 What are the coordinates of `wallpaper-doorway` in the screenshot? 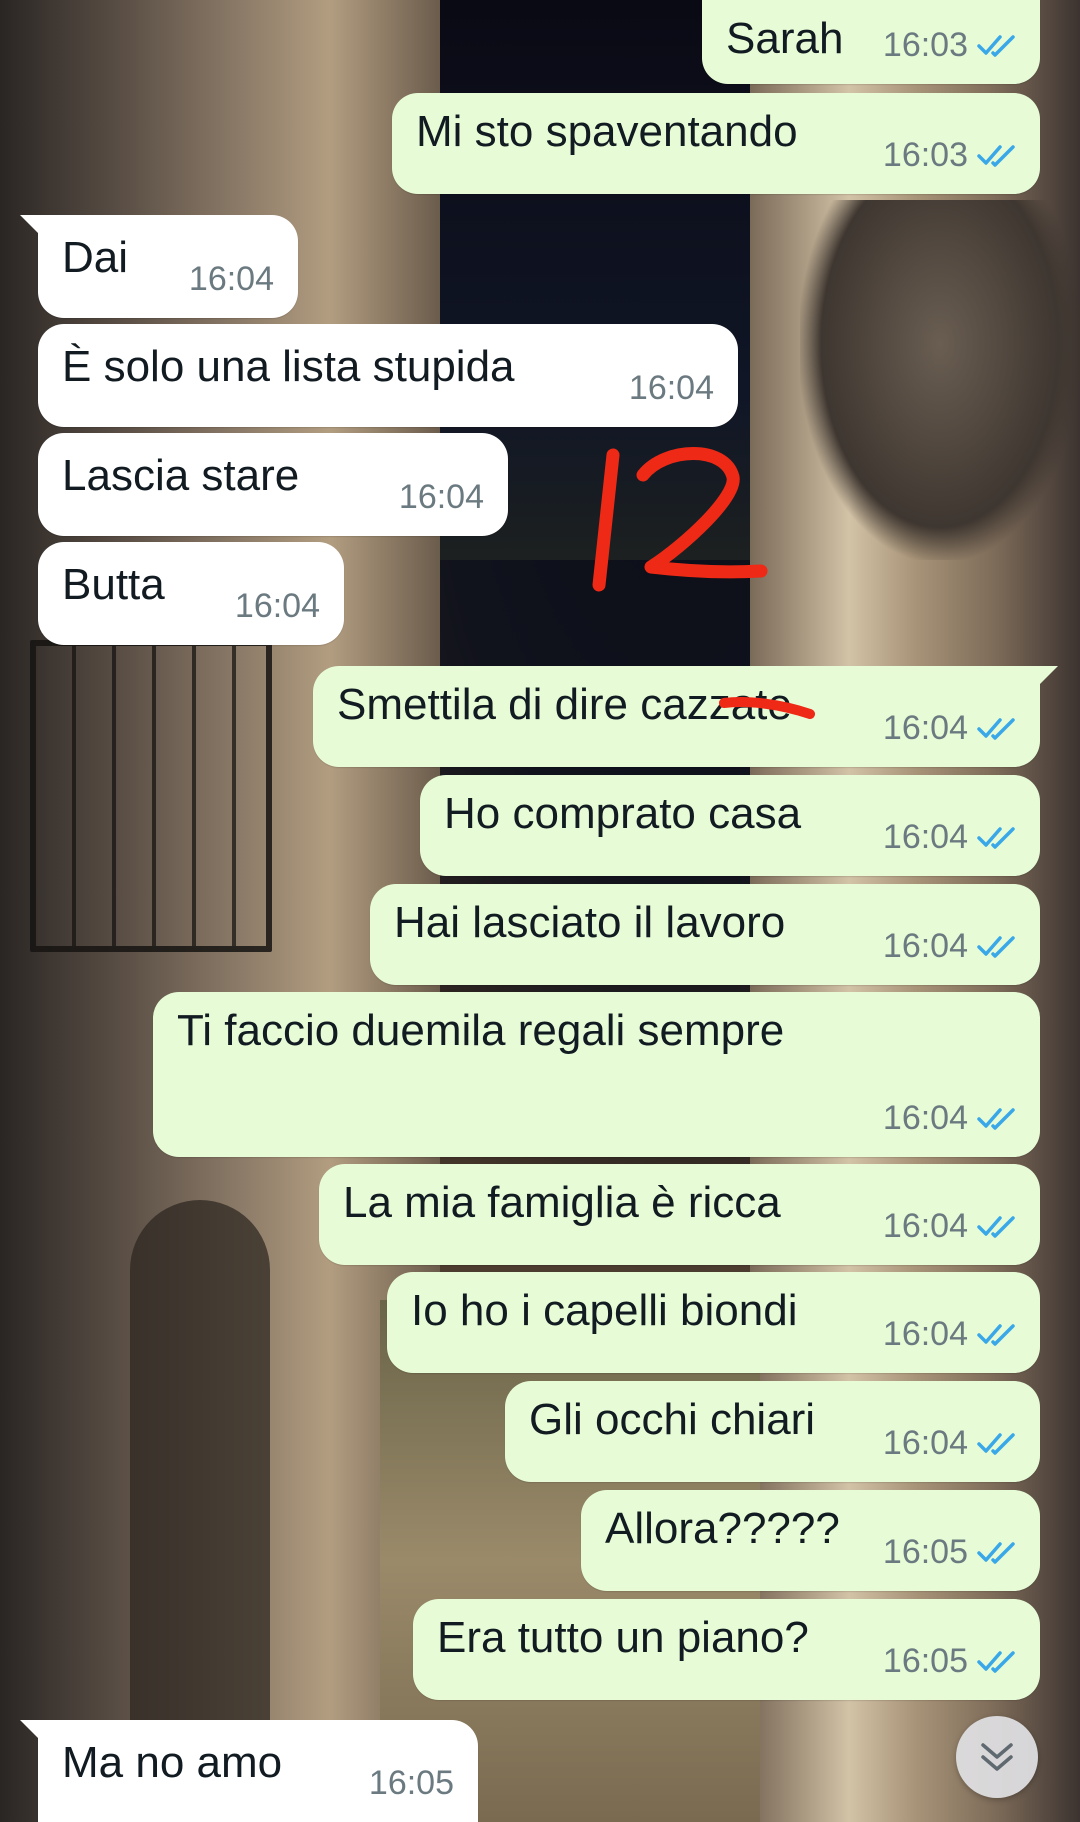 It's located at (200, 1480).